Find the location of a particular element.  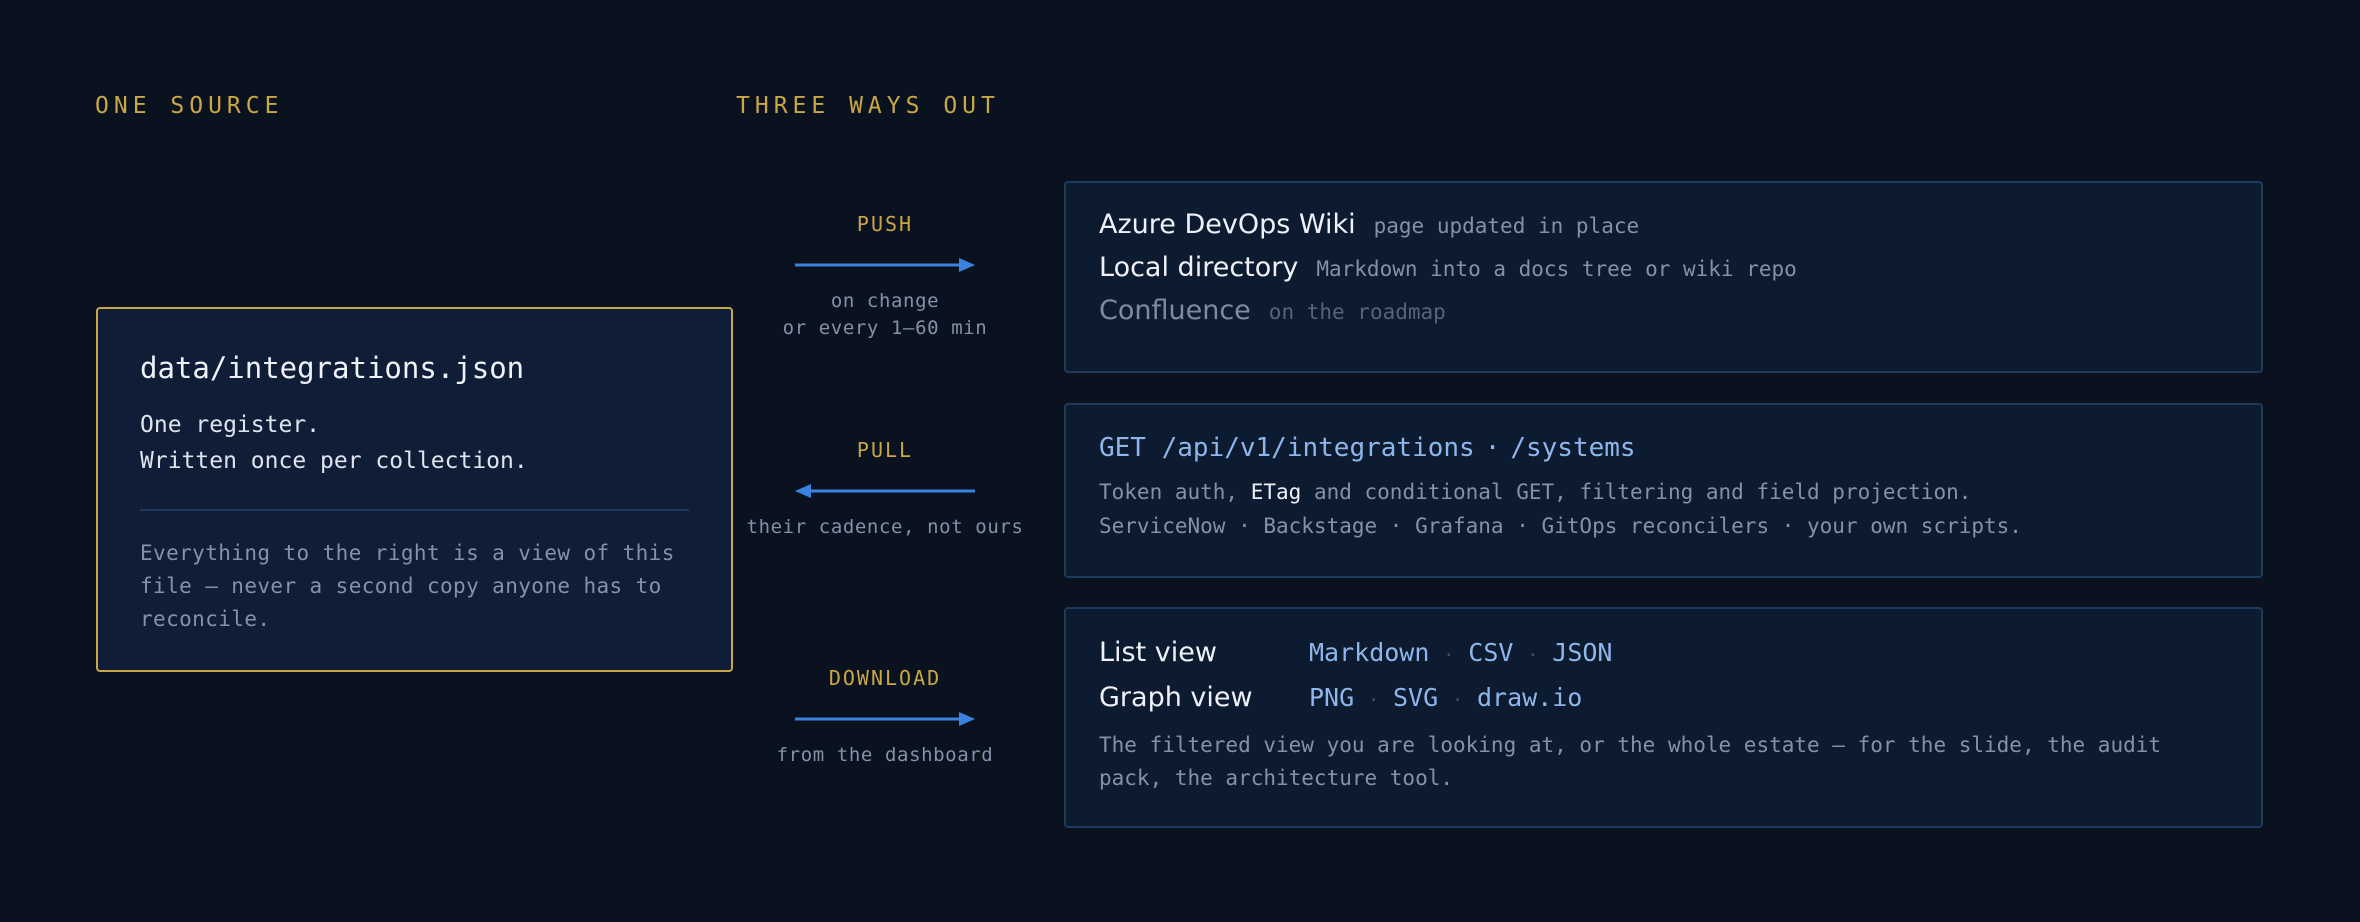

pull-connector: PULL their cadence, not ours is located at coordinates (885, 489).